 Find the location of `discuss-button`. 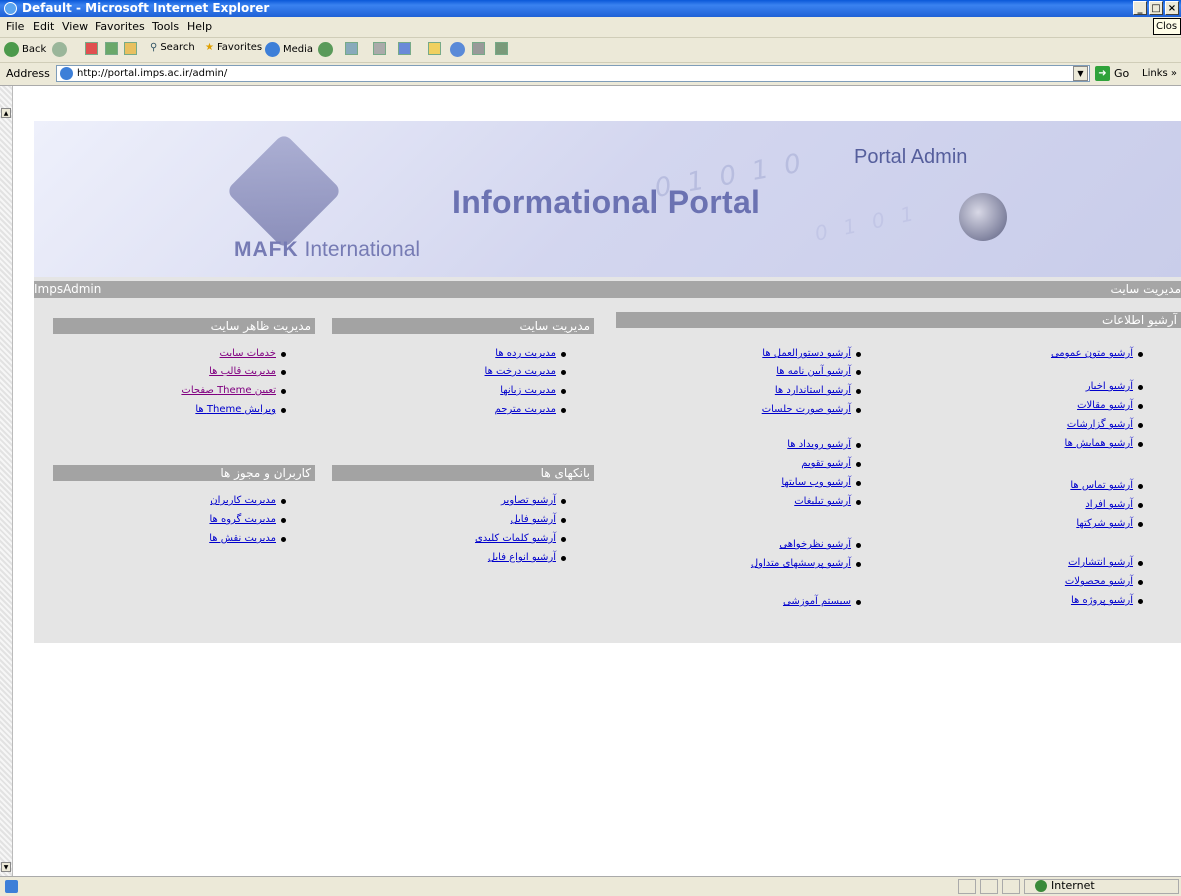

discuss-button is located at coordinates (434, 48).